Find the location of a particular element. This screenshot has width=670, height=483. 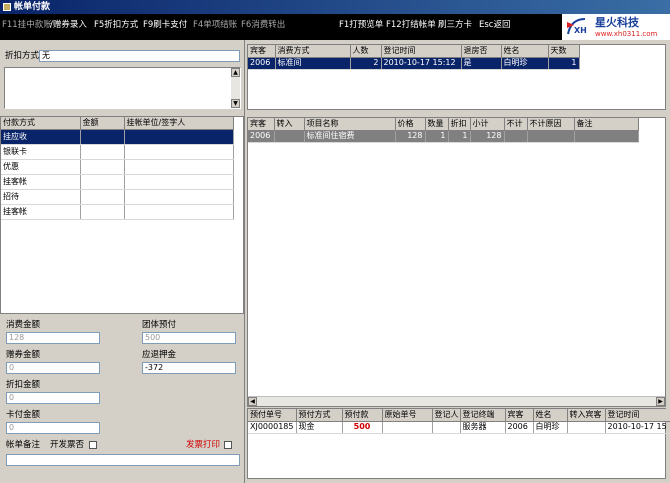

col-discount: 折扣 is located at coordinates (459, 124).